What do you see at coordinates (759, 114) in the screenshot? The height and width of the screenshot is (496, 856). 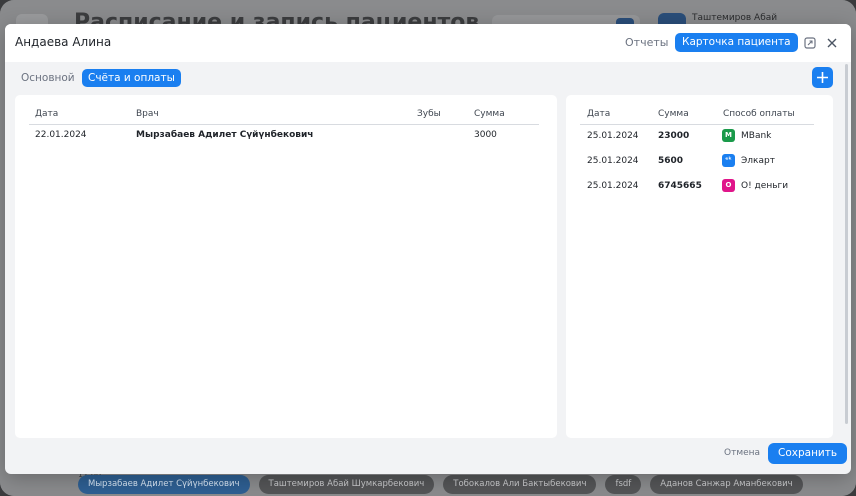 I see `column-header-payment-method: Способ оплаты` at bounding box center [759, 114].